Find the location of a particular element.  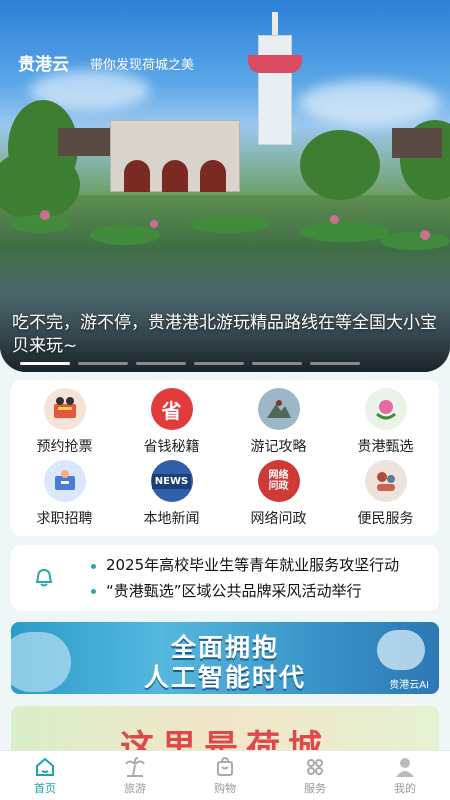

carousel-indicator is located at coordinates (190, 363).